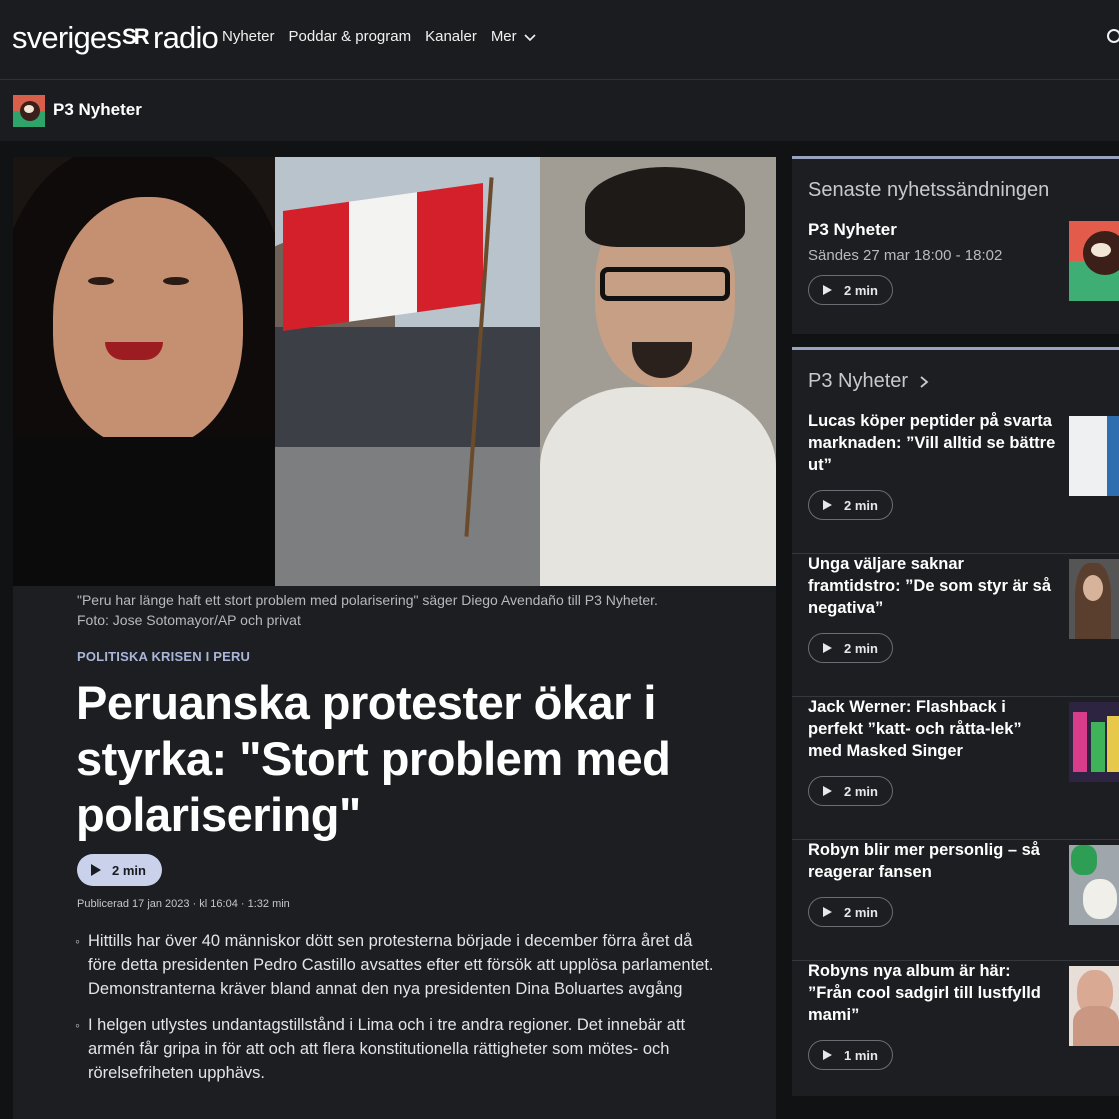  I want to click on program-bar, so click(559, 110).